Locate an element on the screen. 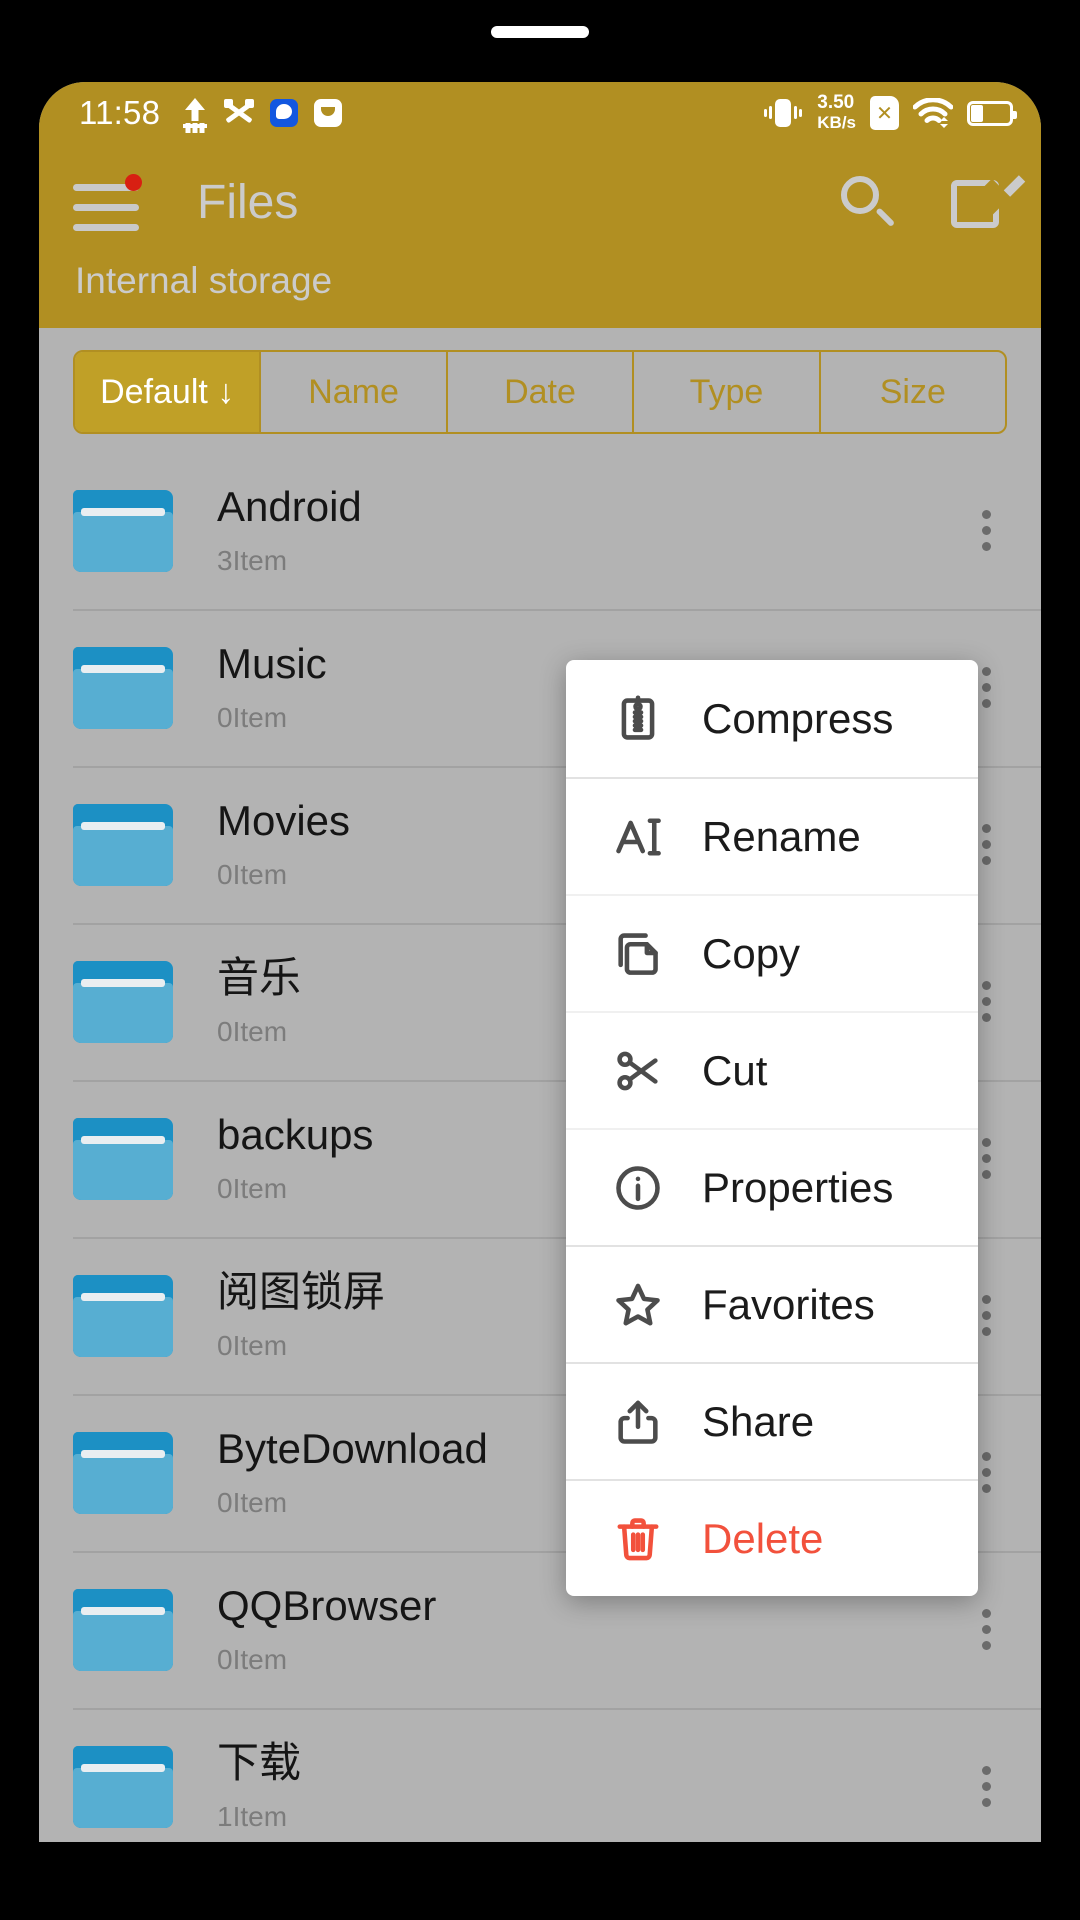  battery-icon is located at coordinates (992, 113).